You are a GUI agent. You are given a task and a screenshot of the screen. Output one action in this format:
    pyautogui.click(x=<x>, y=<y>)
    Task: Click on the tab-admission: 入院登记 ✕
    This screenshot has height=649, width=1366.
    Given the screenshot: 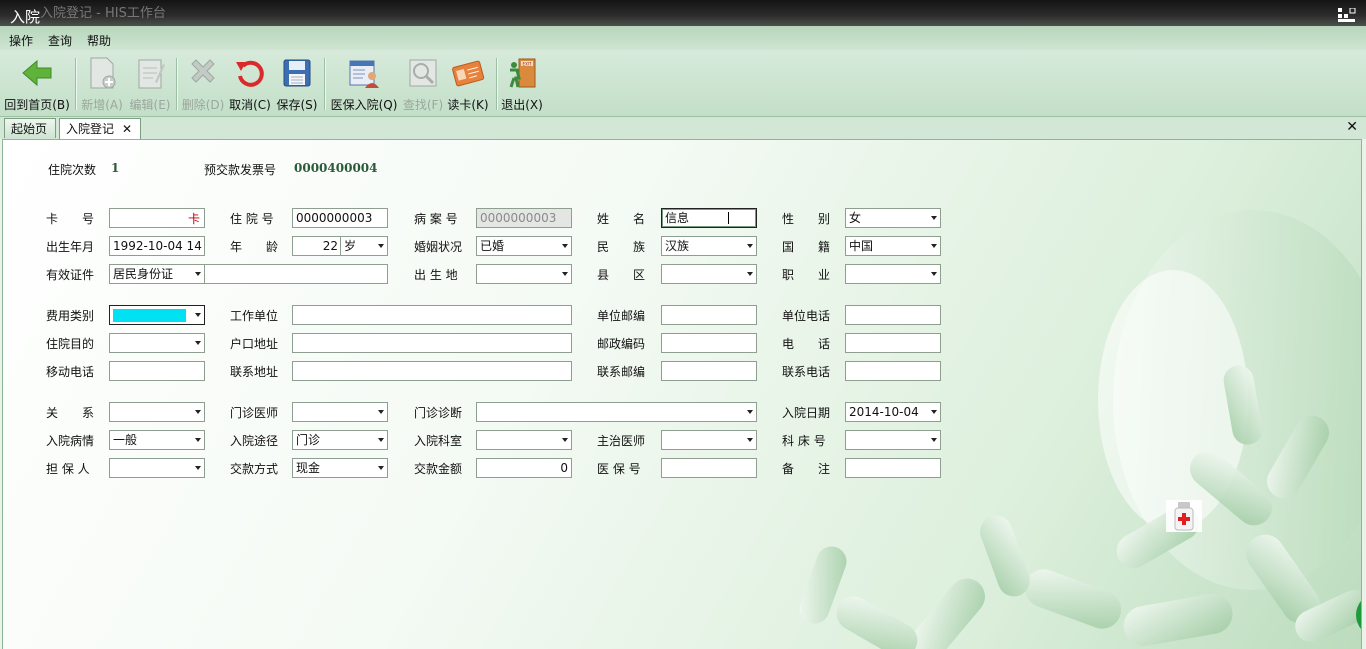 What is the action you would take?
    pyautogui.click(x=100, y=128)
    